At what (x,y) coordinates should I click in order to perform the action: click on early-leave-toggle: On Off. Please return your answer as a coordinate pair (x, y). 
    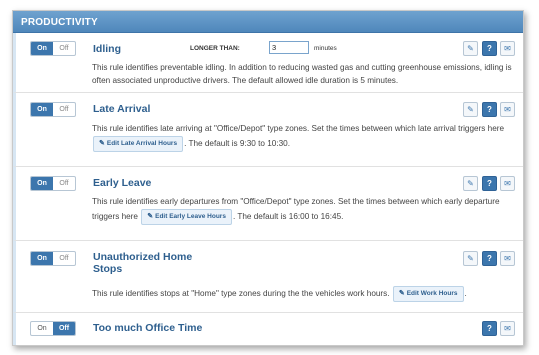
    Looking at the image, I should click on (53, 183).